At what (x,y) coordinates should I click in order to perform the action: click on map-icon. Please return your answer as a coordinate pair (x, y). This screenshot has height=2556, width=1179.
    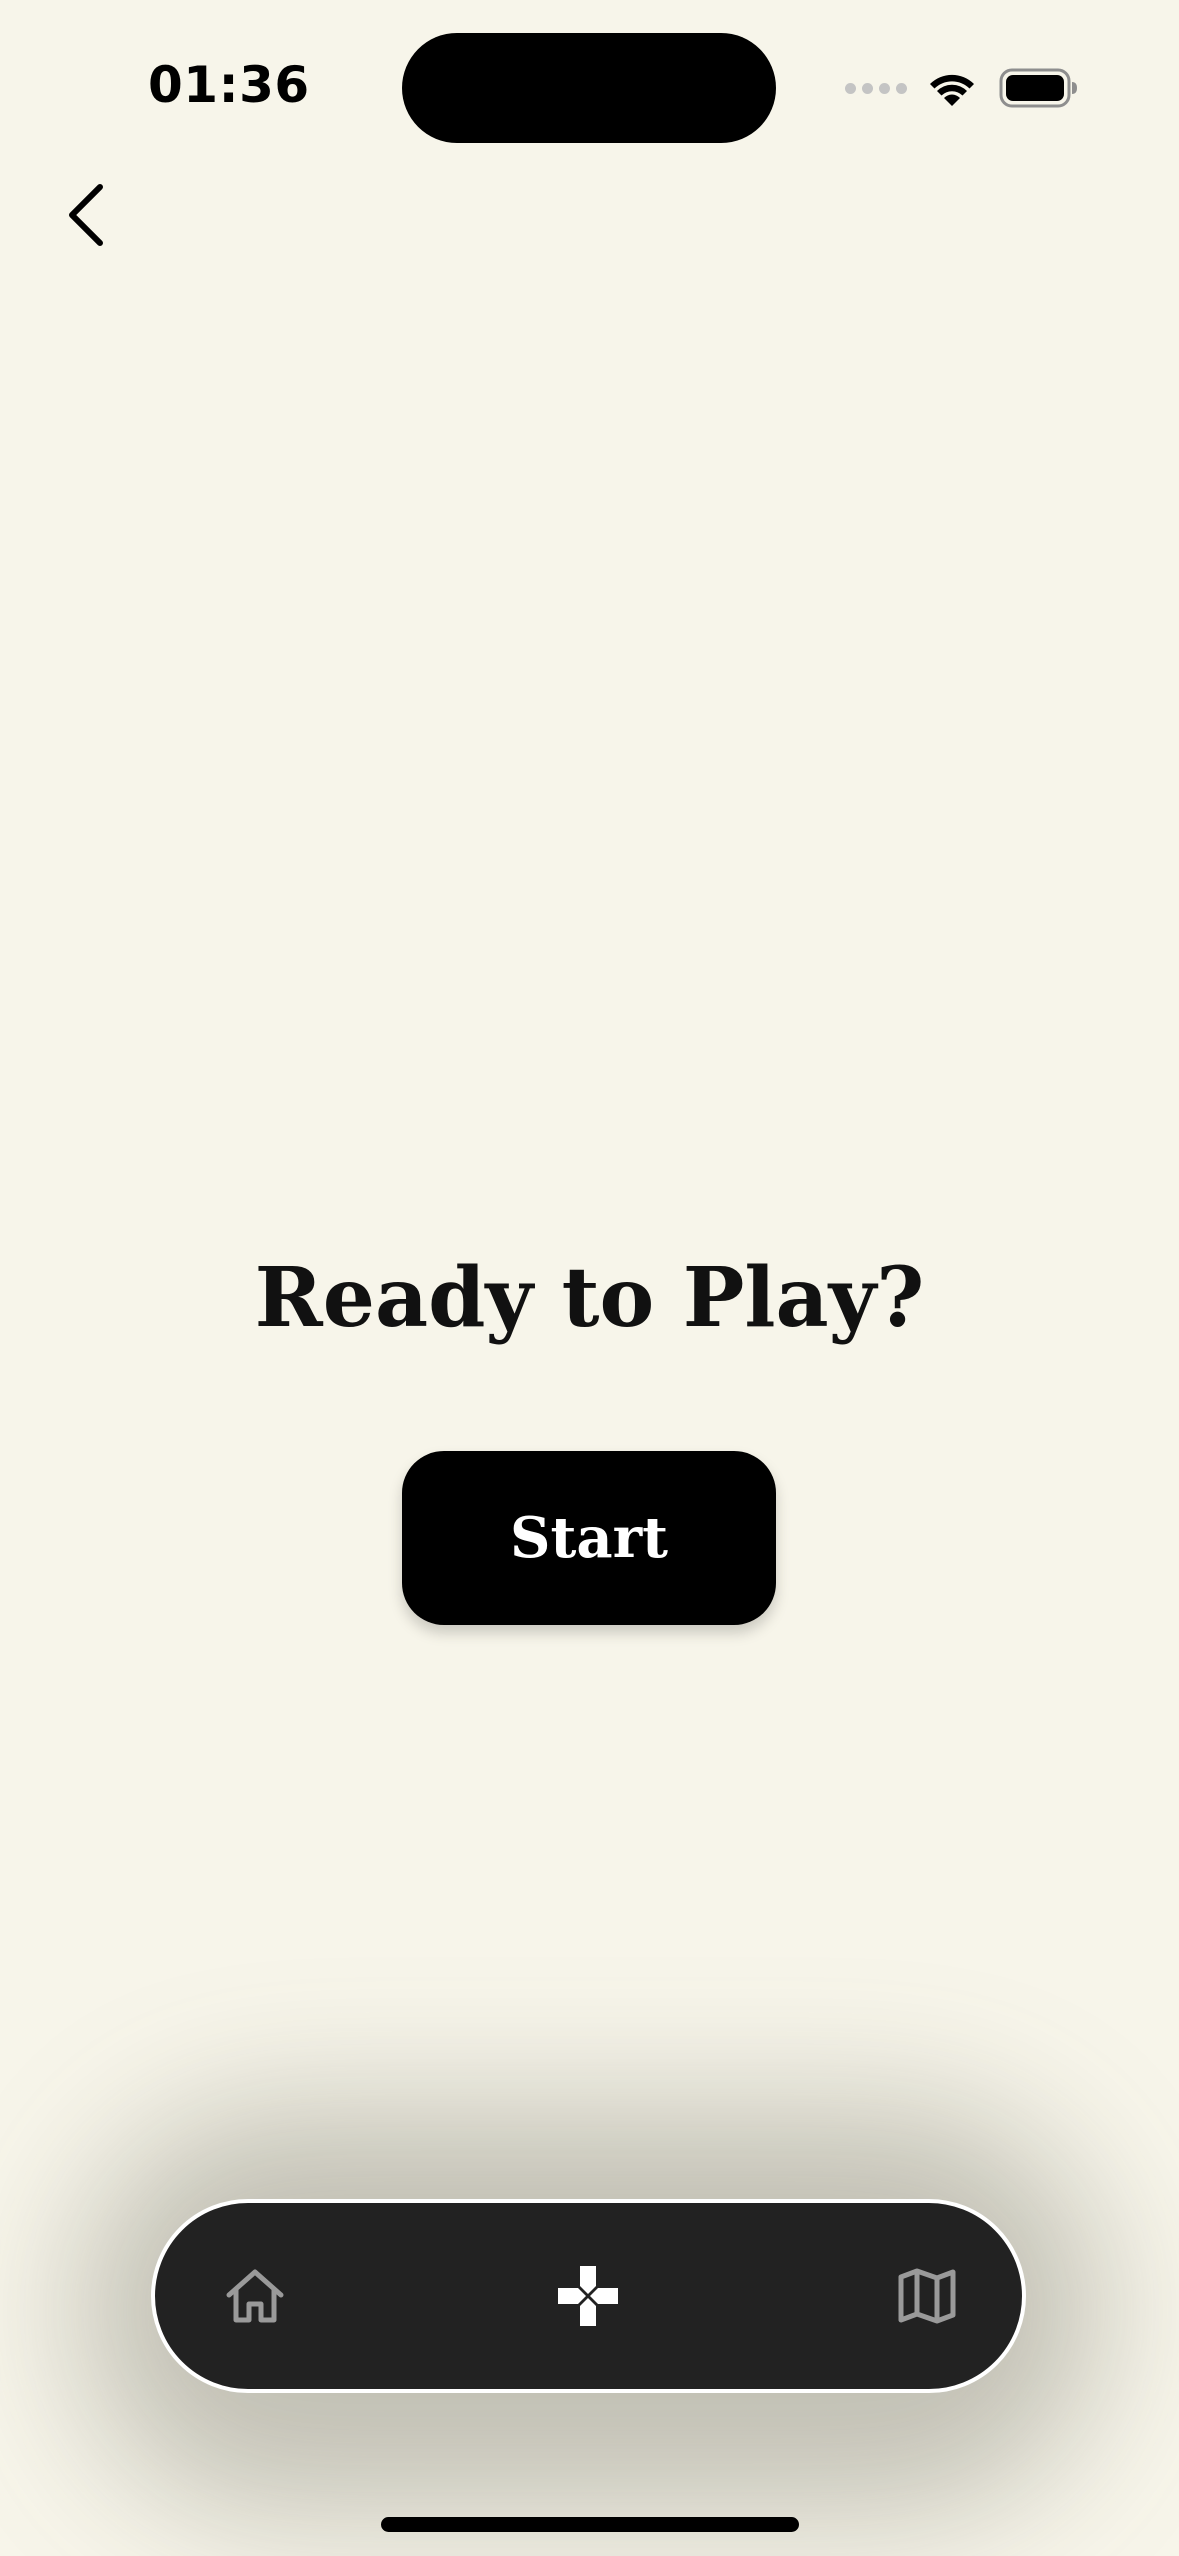
    Looking at the image, I should click on (927, 2296).